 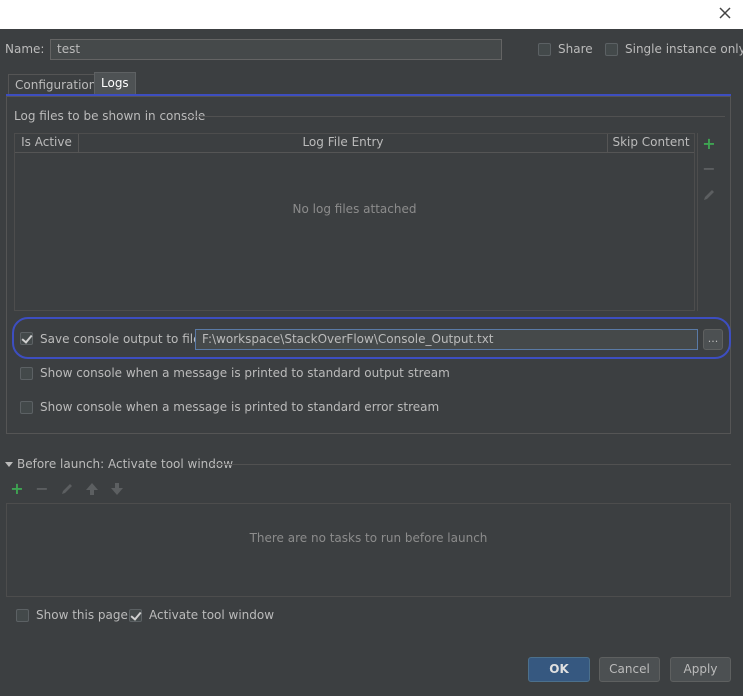 I want to click on save-output-label: Save console output to file:, so click(x=122, y=339).